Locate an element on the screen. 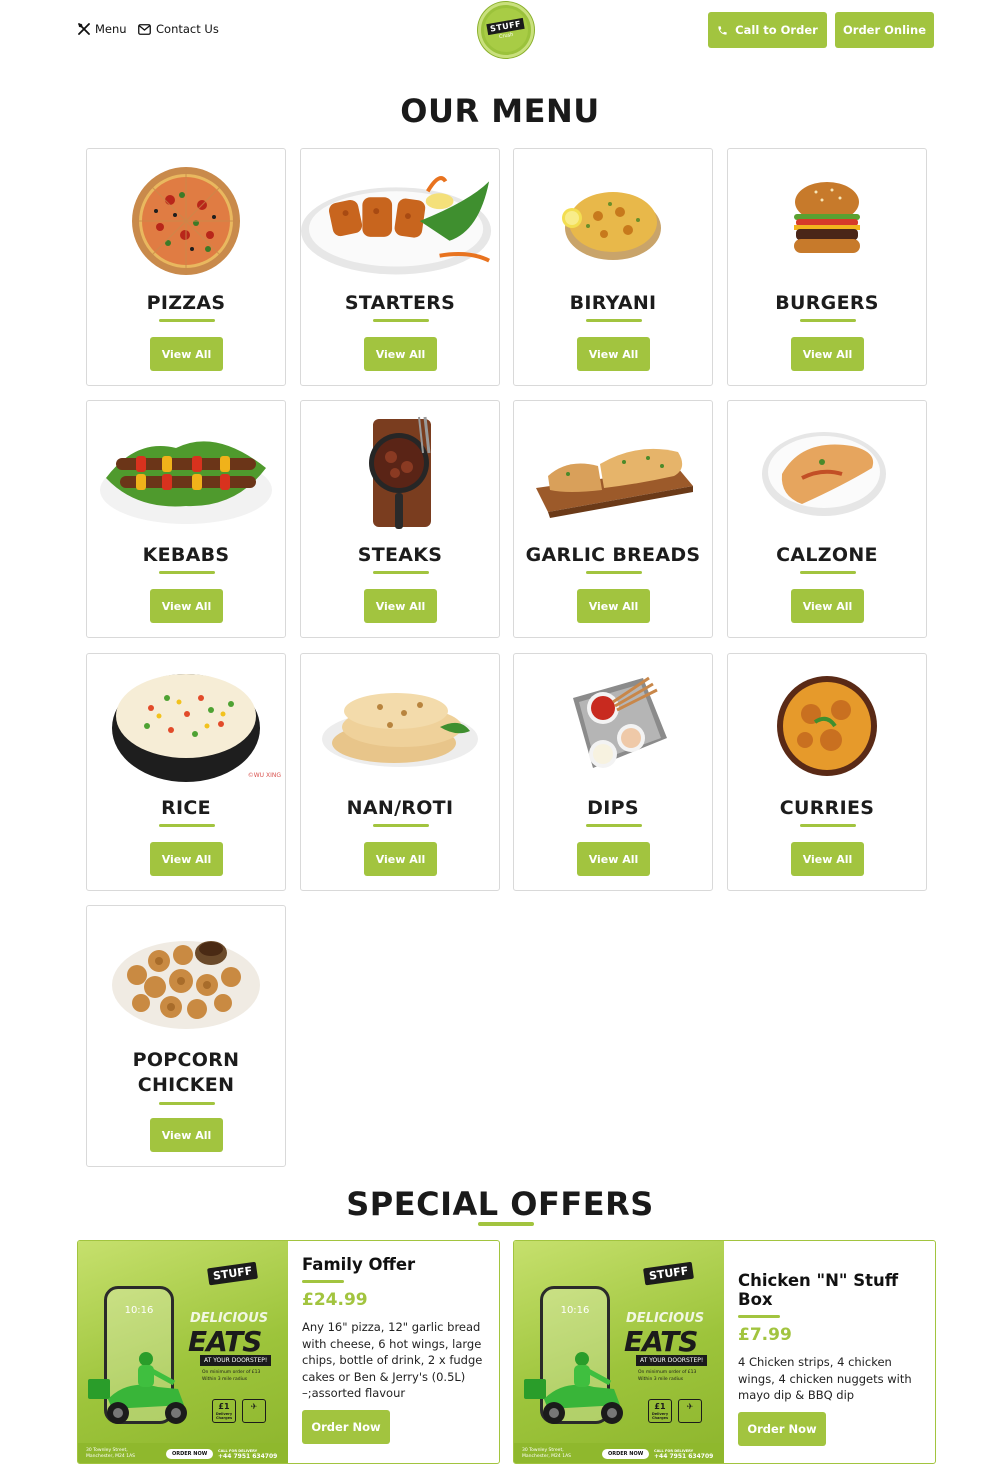 Image resolution: width=1000 pixels, height=1484 pixels. contact-link: Contact Us is located at coordinates (178, 29).